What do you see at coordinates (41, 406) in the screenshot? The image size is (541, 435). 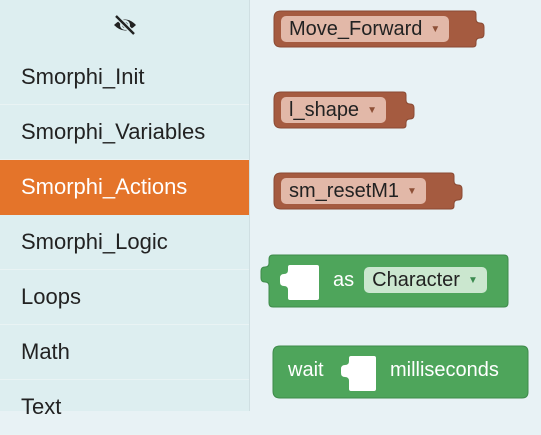 I see `category-label: Text` at bounding box center [41, 406].